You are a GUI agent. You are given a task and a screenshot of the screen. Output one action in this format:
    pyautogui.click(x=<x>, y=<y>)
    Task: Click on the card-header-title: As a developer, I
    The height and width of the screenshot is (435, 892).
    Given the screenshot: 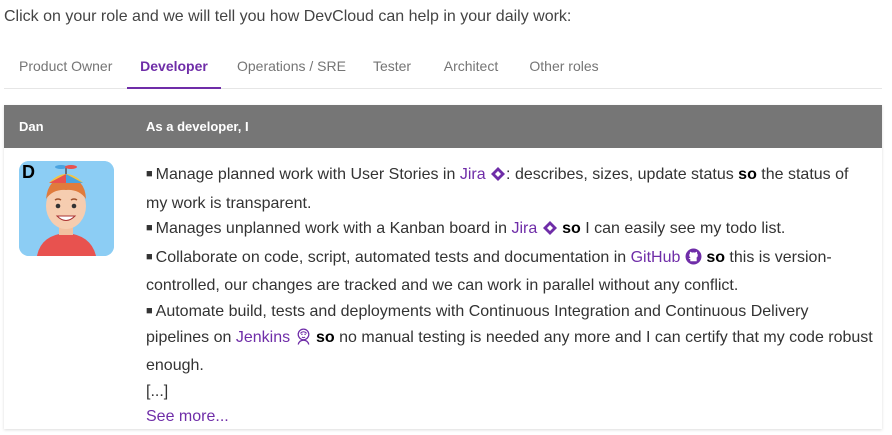 What is the action you would take?
    pyautogui.click(x=197, y=126)
    